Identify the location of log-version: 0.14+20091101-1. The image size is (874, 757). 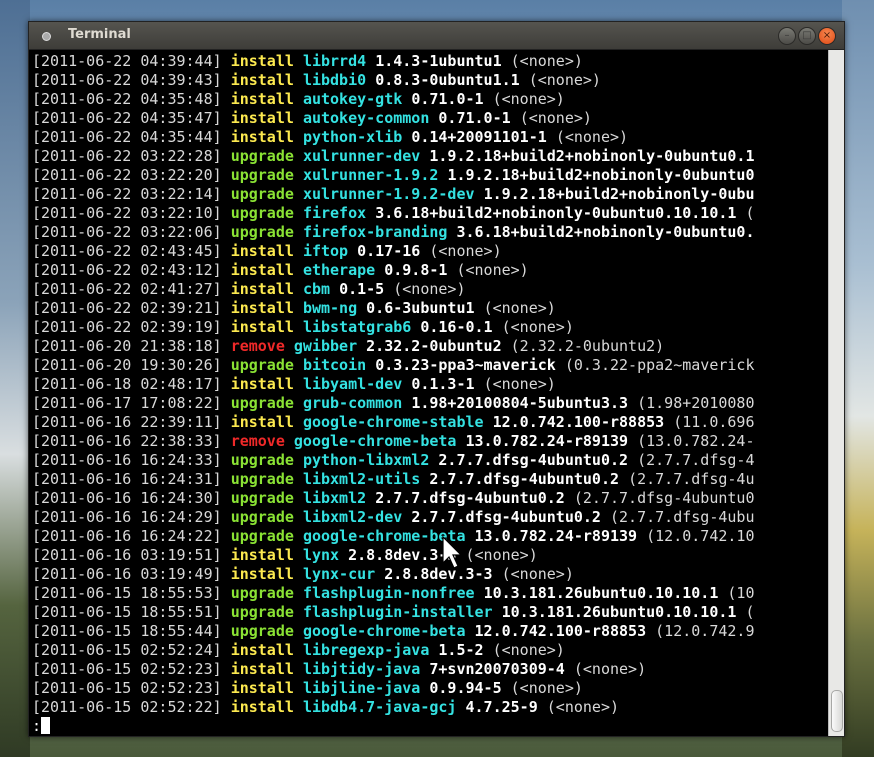
(479, 137).